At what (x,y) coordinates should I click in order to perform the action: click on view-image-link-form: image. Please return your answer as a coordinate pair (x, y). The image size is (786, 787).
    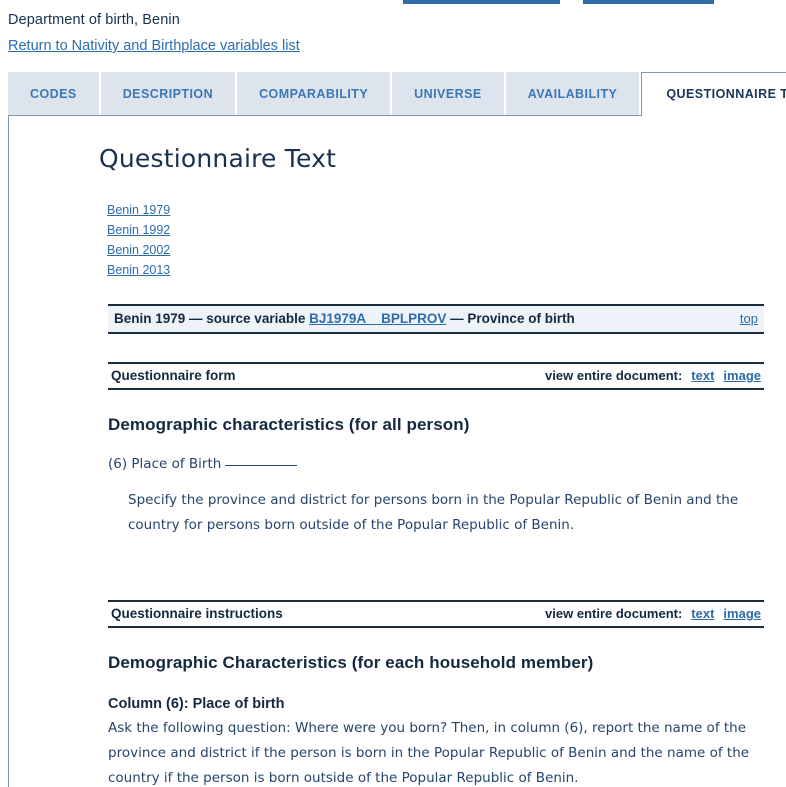
    Looking at the image, I should click on (742, 375).